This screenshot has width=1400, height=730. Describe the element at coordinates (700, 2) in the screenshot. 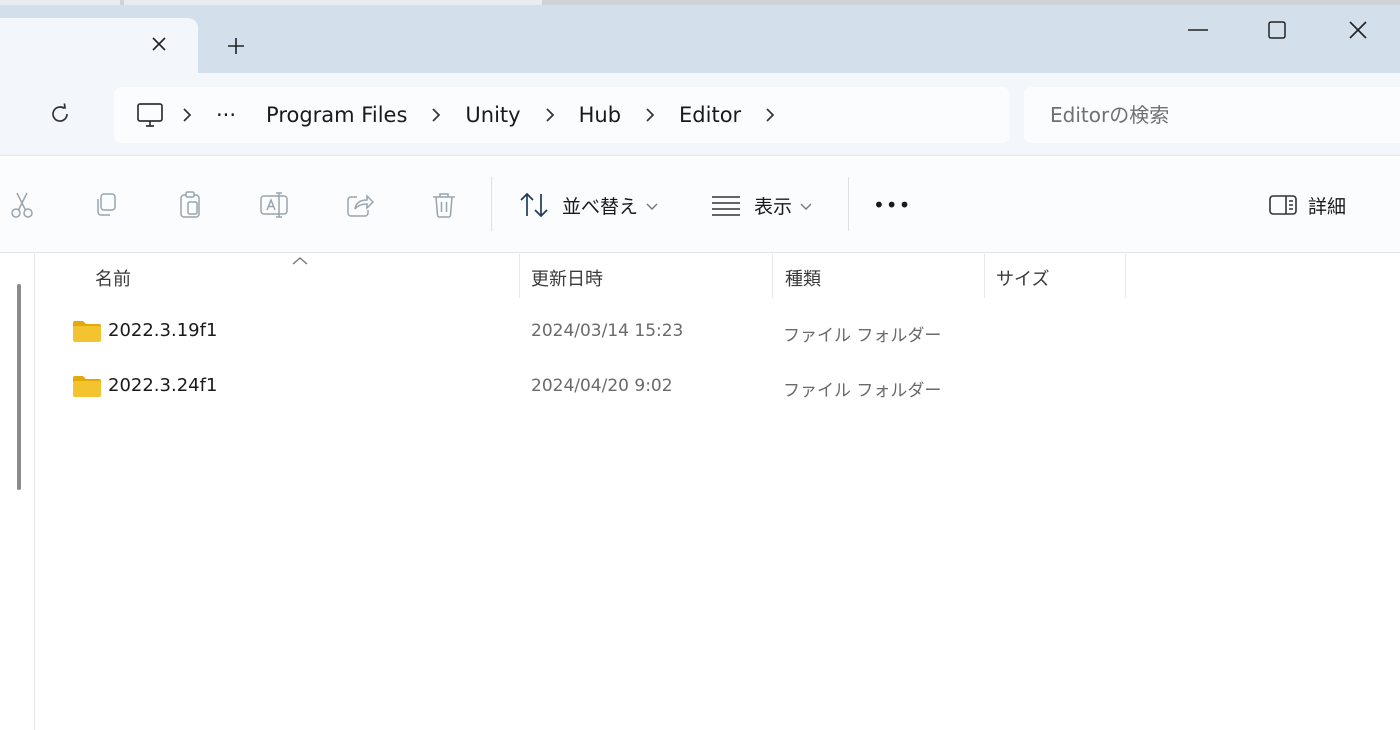

I see `window-top-edge` at that location.